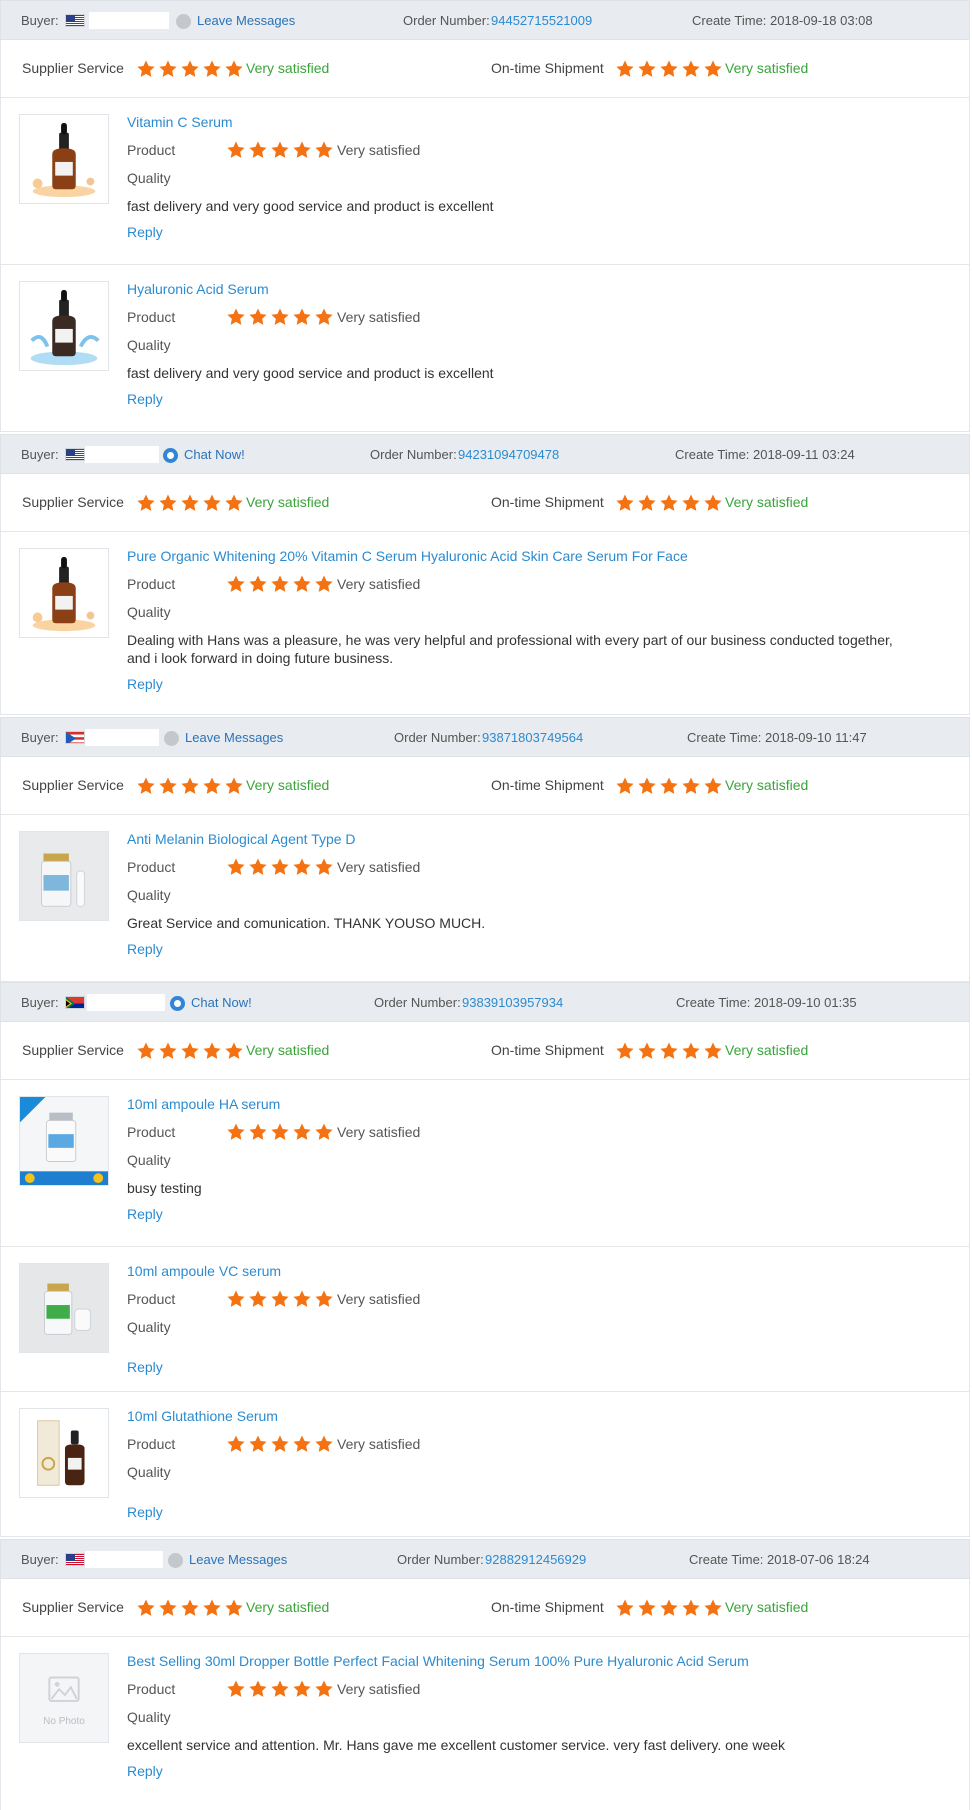 This screenshot has height=1810, width=972. Describe the element at coordinates (541, 20) in the screenshot. I see `order-number-link: 94452715521009` at that location.